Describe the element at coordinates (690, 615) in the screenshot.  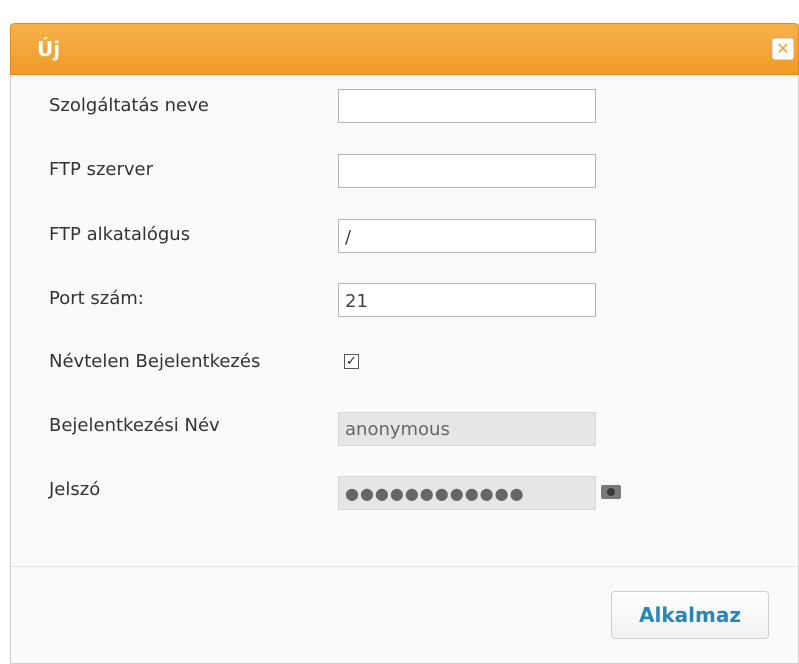
I see `apply-button: Alkalmaz` at that location.